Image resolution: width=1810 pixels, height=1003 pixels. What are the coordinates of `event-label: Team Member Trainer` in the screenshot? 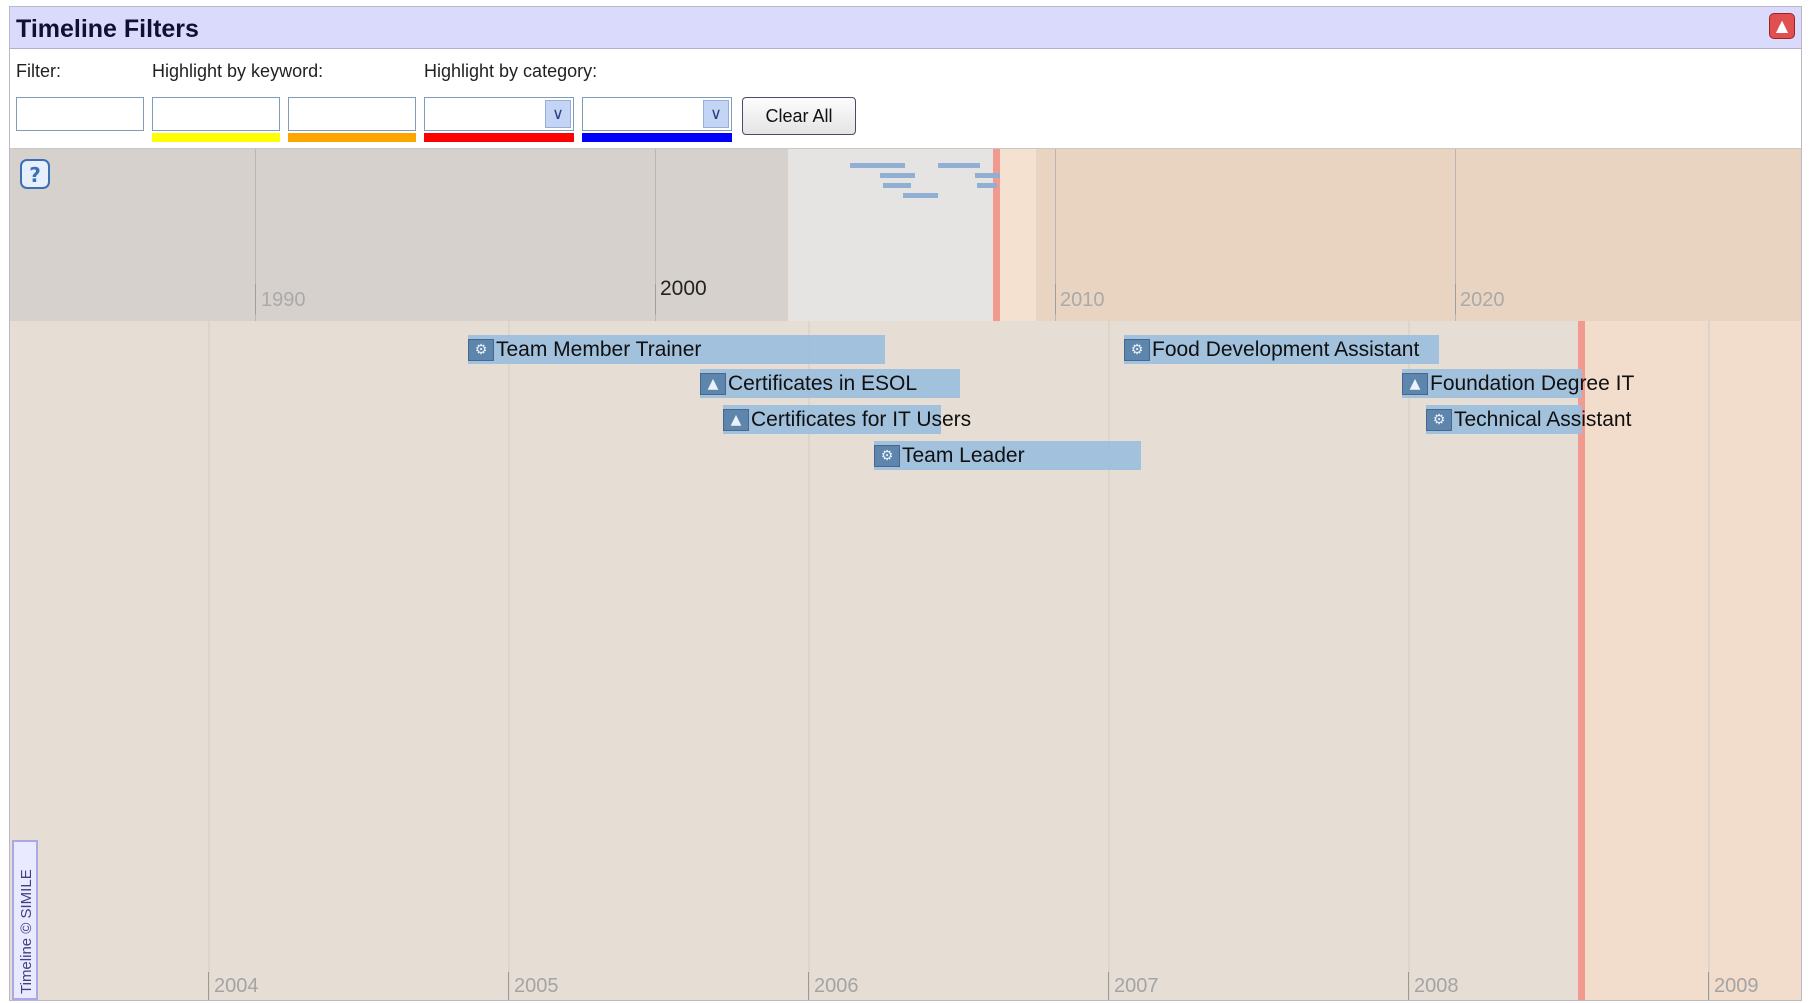 It's located at (598, 350).